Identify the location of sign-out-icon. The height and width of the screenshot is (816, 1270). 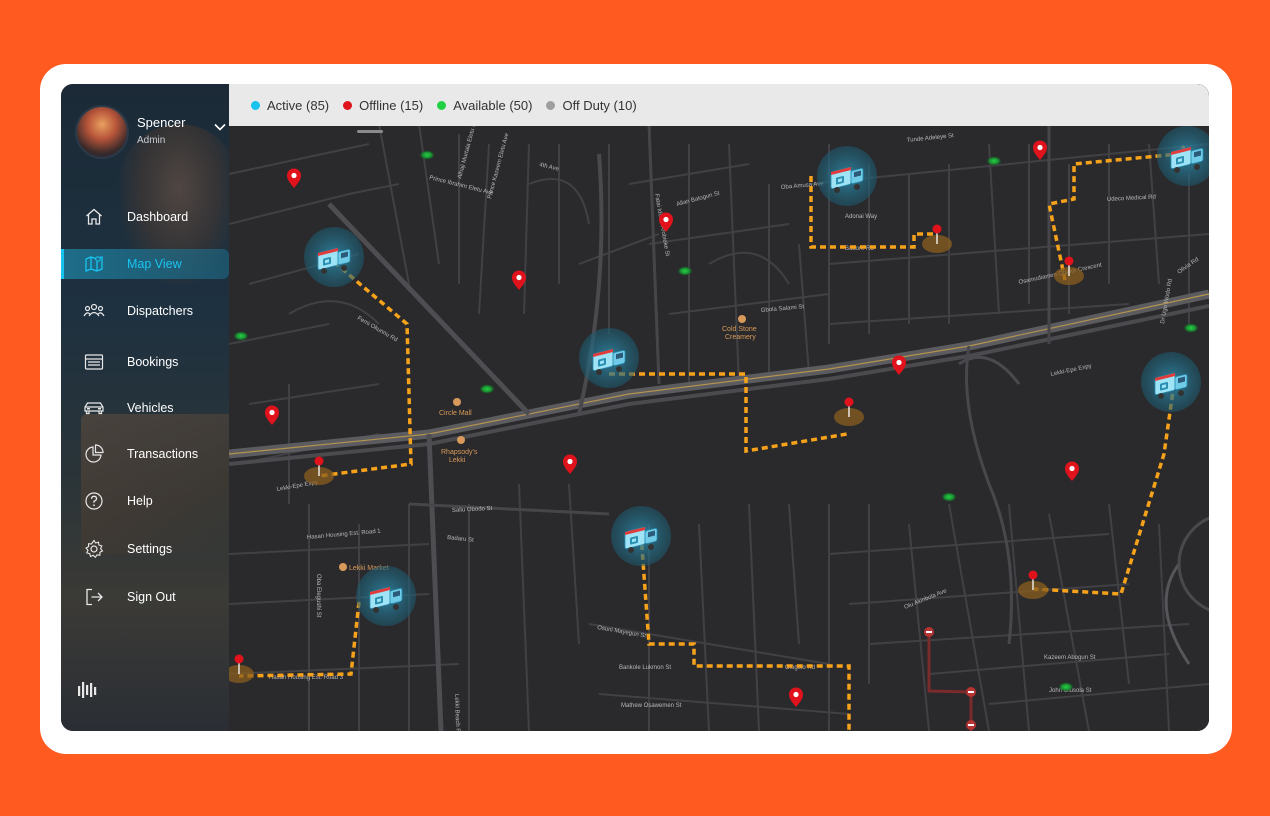
(94, 597).